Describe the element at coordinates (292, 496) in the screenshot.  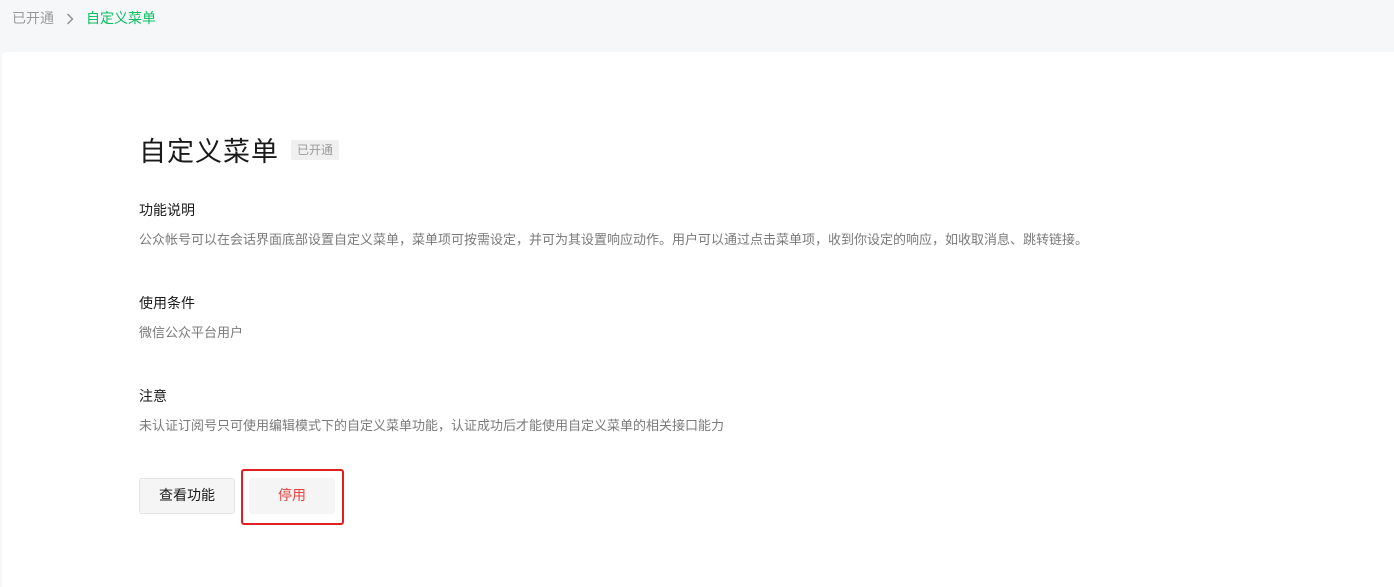
I see `disable-button: 停用` at that location.